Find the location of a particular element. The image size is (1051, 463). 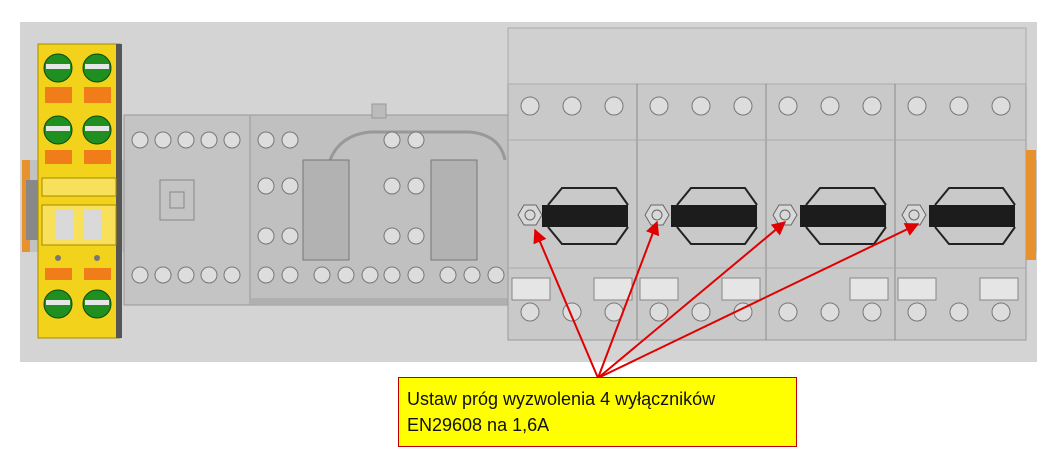

terminal-block is located at coordinates (79, 191).